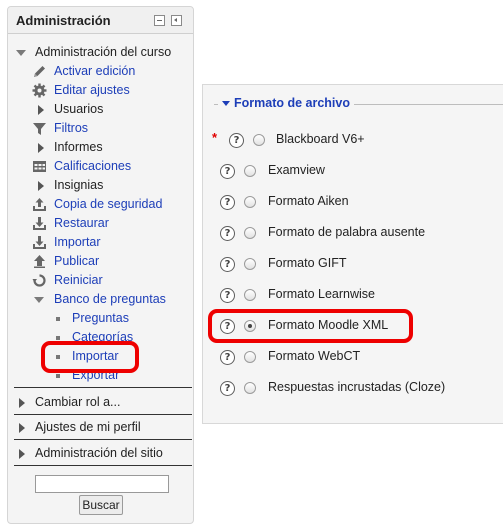  What do you see at coordinates (320, 139) in the screenshot?
I see `format-option-label: Blackboard V6+` at bounding box center [320, 139].